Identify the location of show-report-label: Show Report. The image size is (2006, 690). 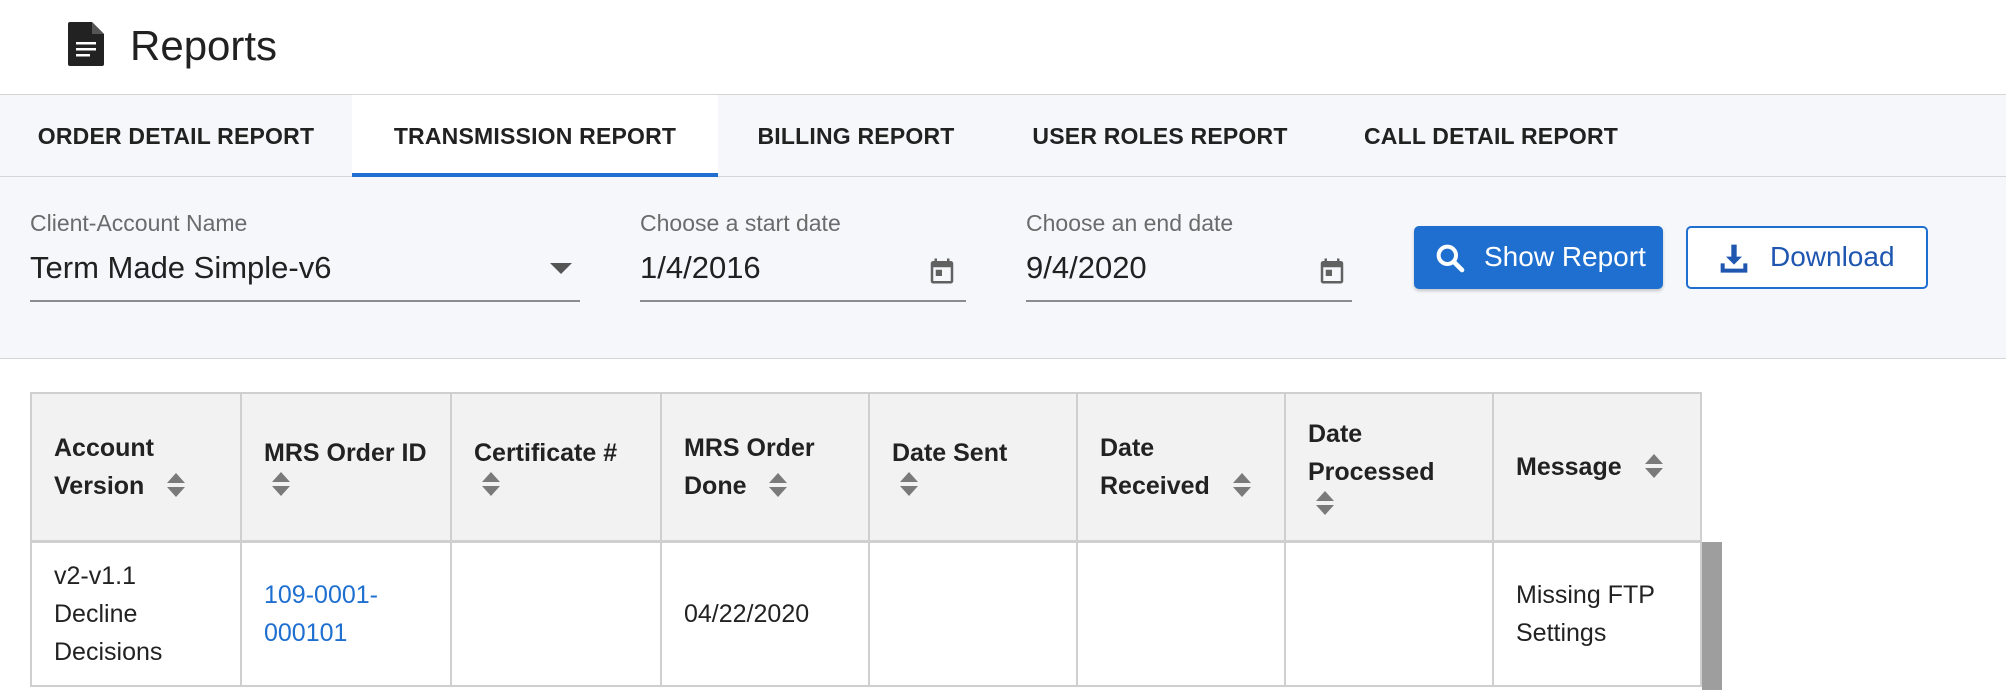
(1565, 256).